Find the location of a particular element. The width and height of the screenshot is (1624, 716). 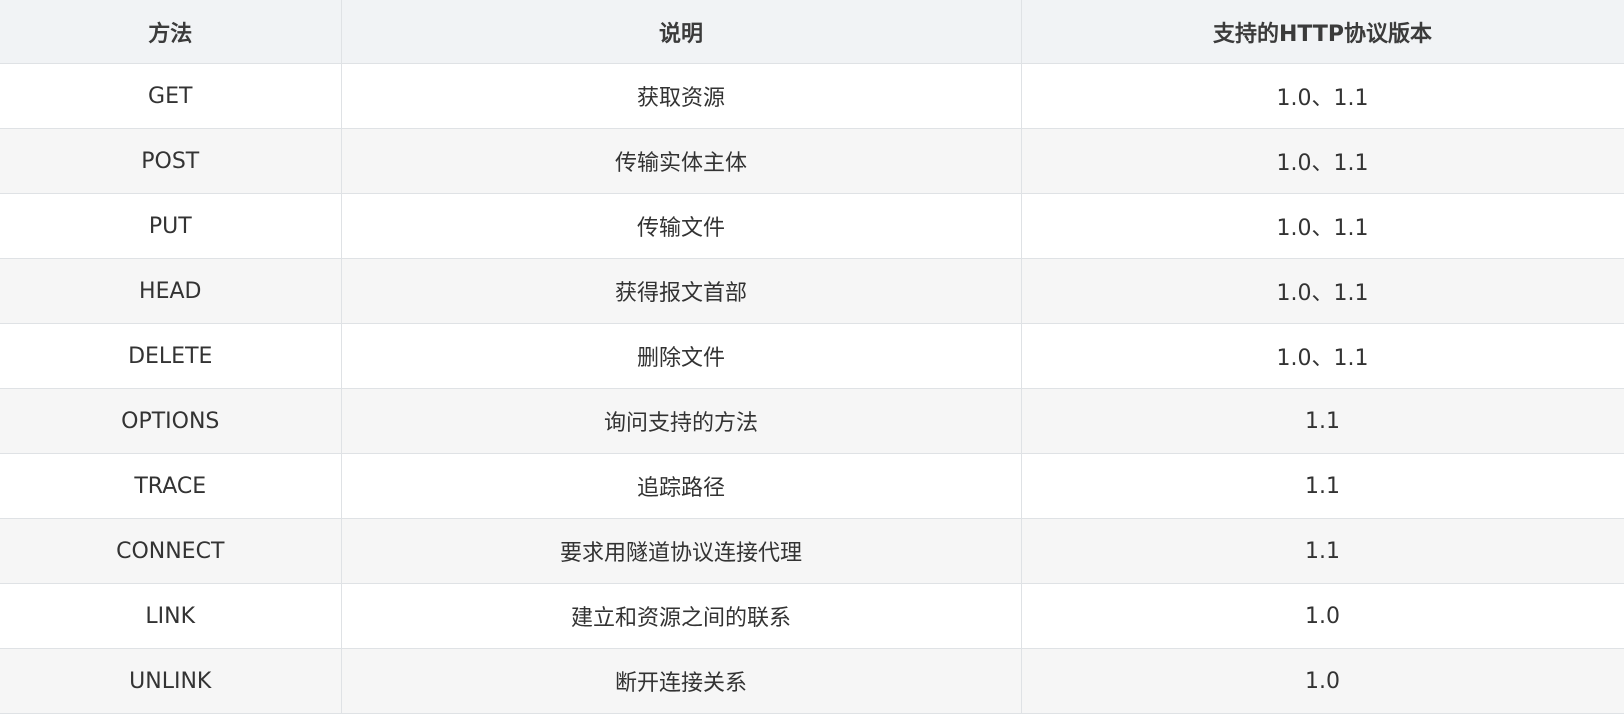

cell-method: HEAD is located at coordinates (171, 291).